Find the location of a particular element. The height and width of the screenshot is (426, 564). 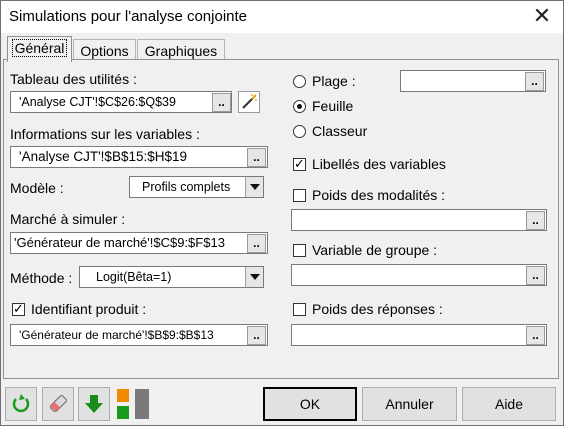

radio-workbook is located at coordinates (299, 131).